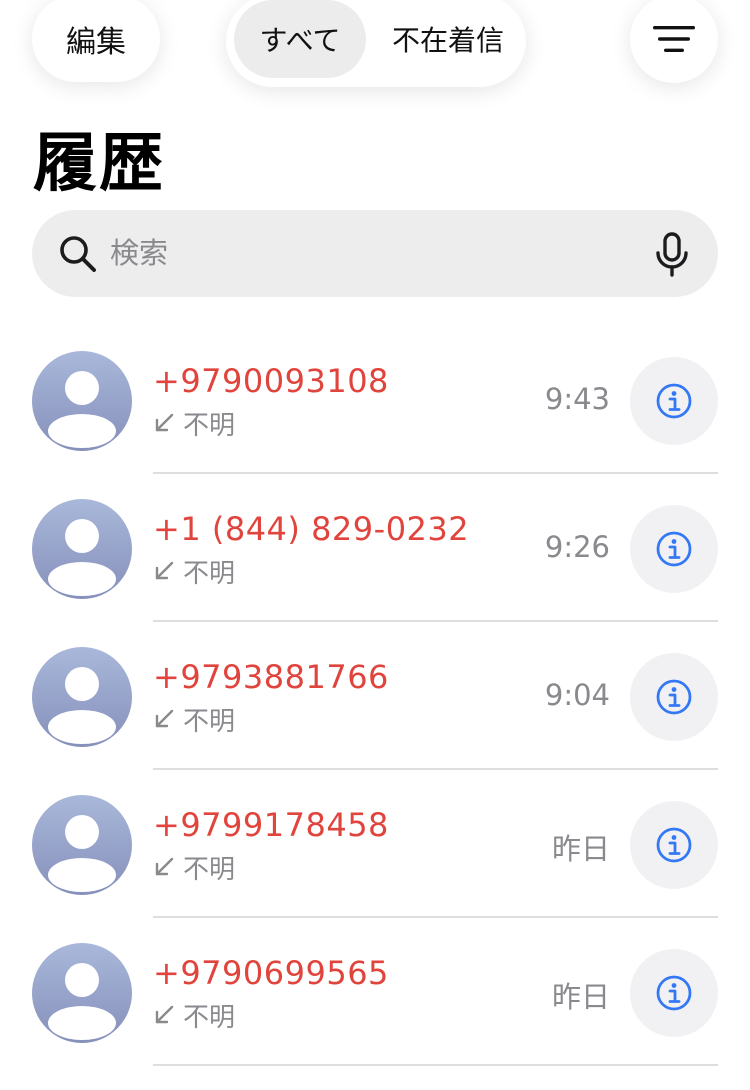 The image size is (750, 1090). I want to click on call-time: 9:04, so click(577, 695).